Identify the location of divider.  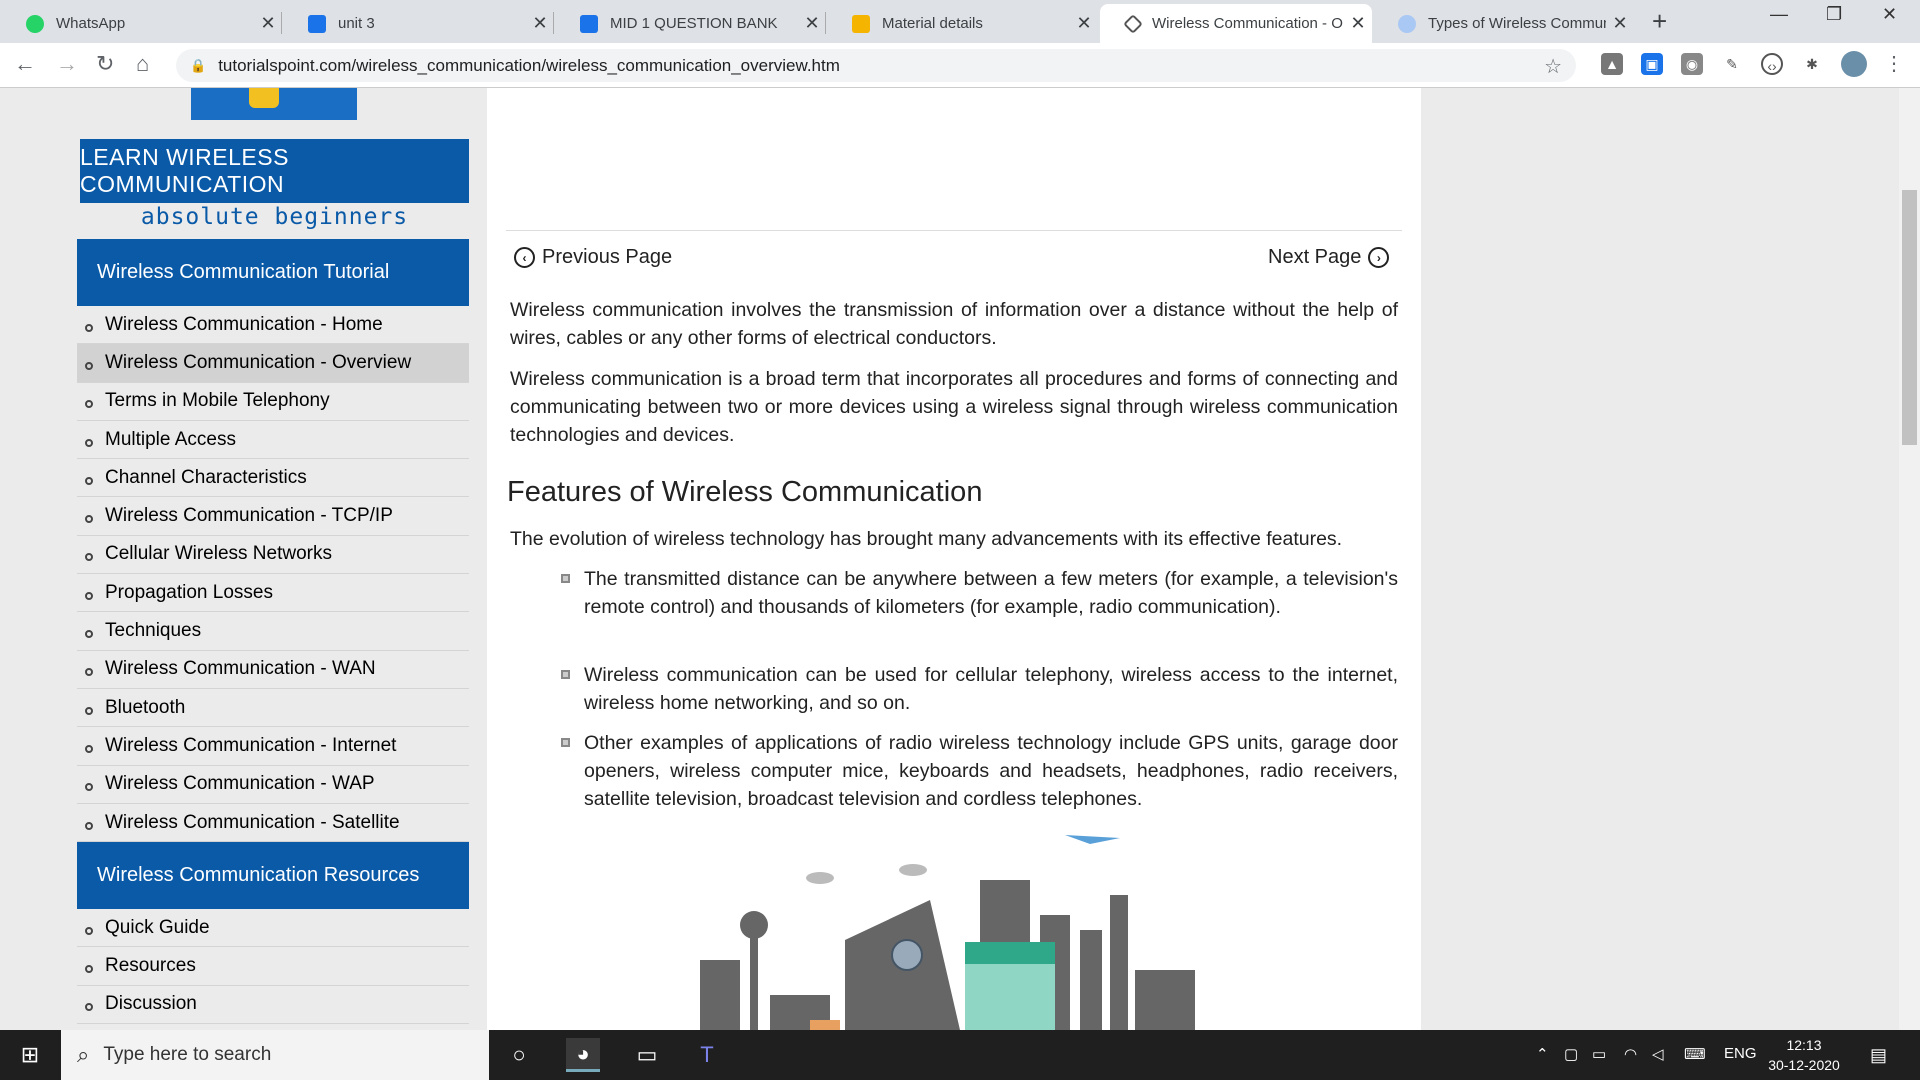
(954, 230).